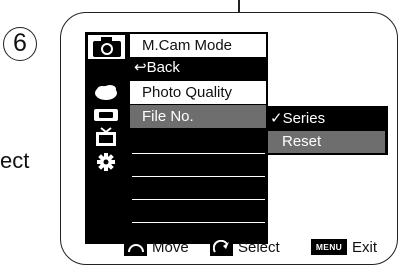  What do you see at coordinates (135, 247) in the screenshot?
I see `dial-arc-icon` at bounding box center [135, 247].